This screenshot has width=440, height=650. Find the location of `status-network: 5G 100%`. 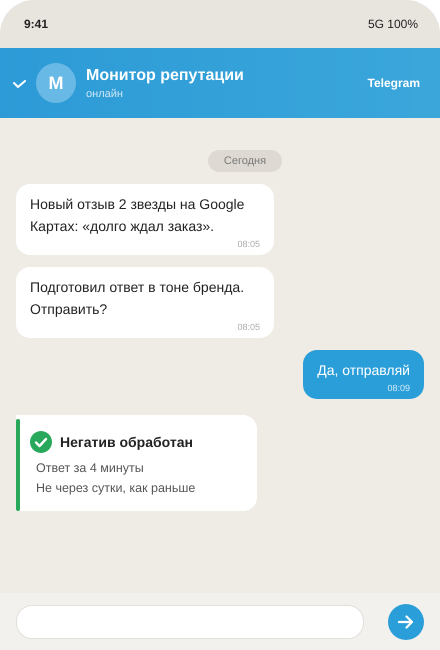

status-network: 5G 100% is located at coordinates (393, 24).